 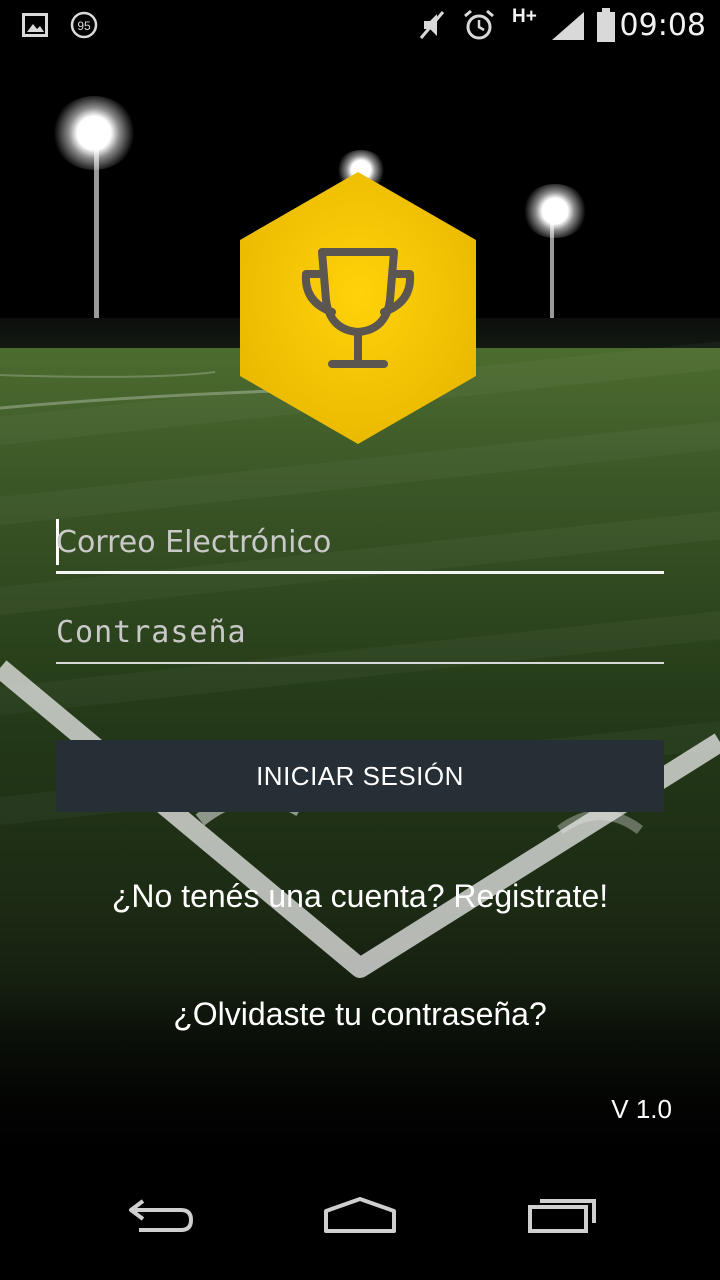 I want to click on recents-button, so click(x=562, y=1215).